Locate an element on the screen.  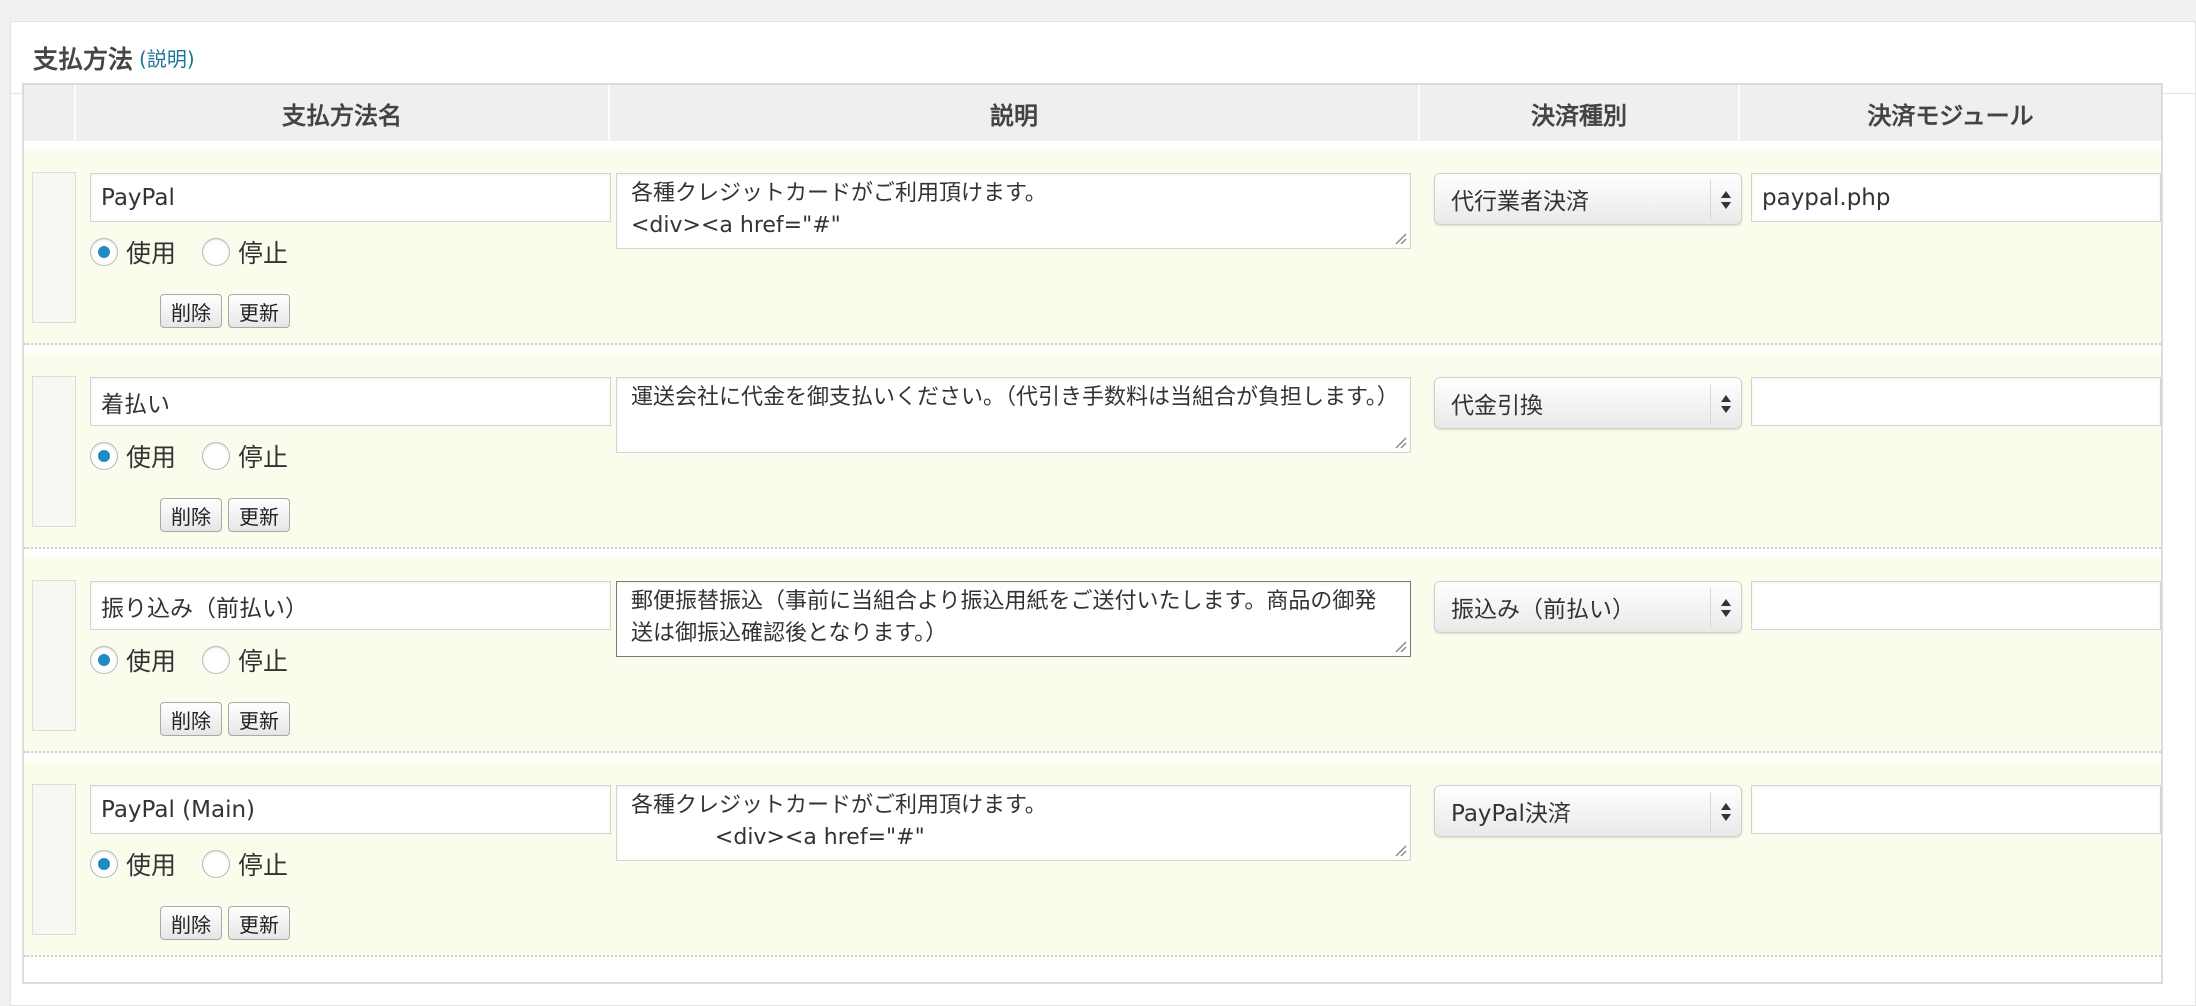
settlement-type-select: 代金引換 is located at coordinates (1588, 403).